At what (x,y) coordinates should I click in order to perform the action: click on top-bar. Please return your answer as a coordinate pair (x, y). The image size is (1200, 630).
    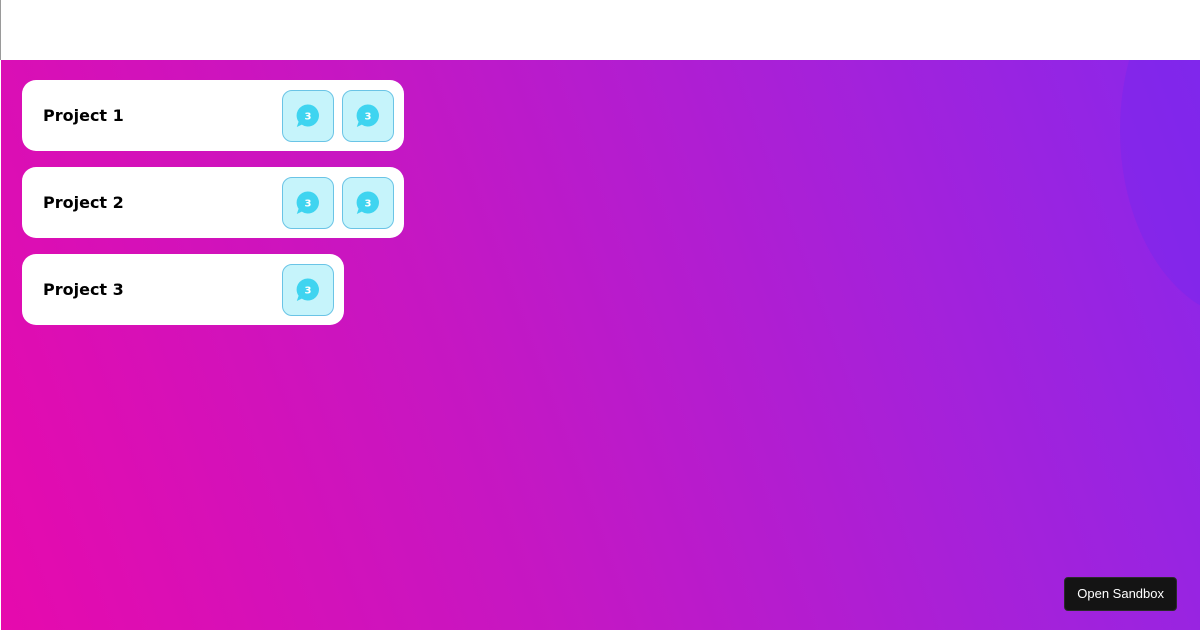
    Looking at the image, I should click on (600, 30).